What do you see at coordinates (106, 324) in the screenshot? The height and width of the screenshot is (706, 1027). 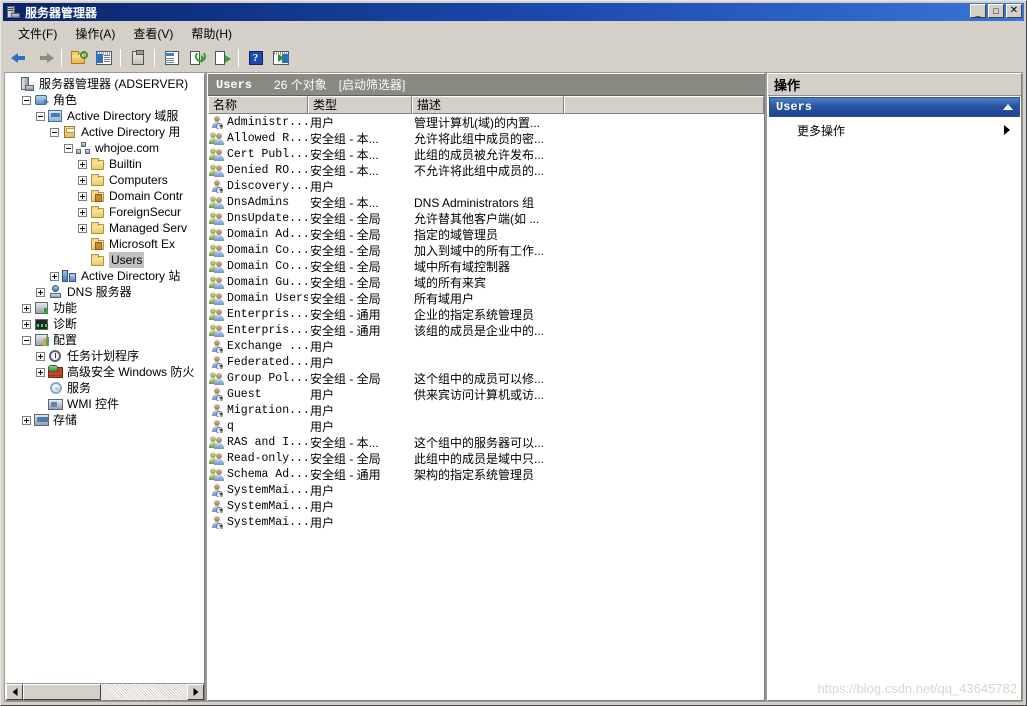 I see `tree-node: 诊断` at bounding box center [106, 324].